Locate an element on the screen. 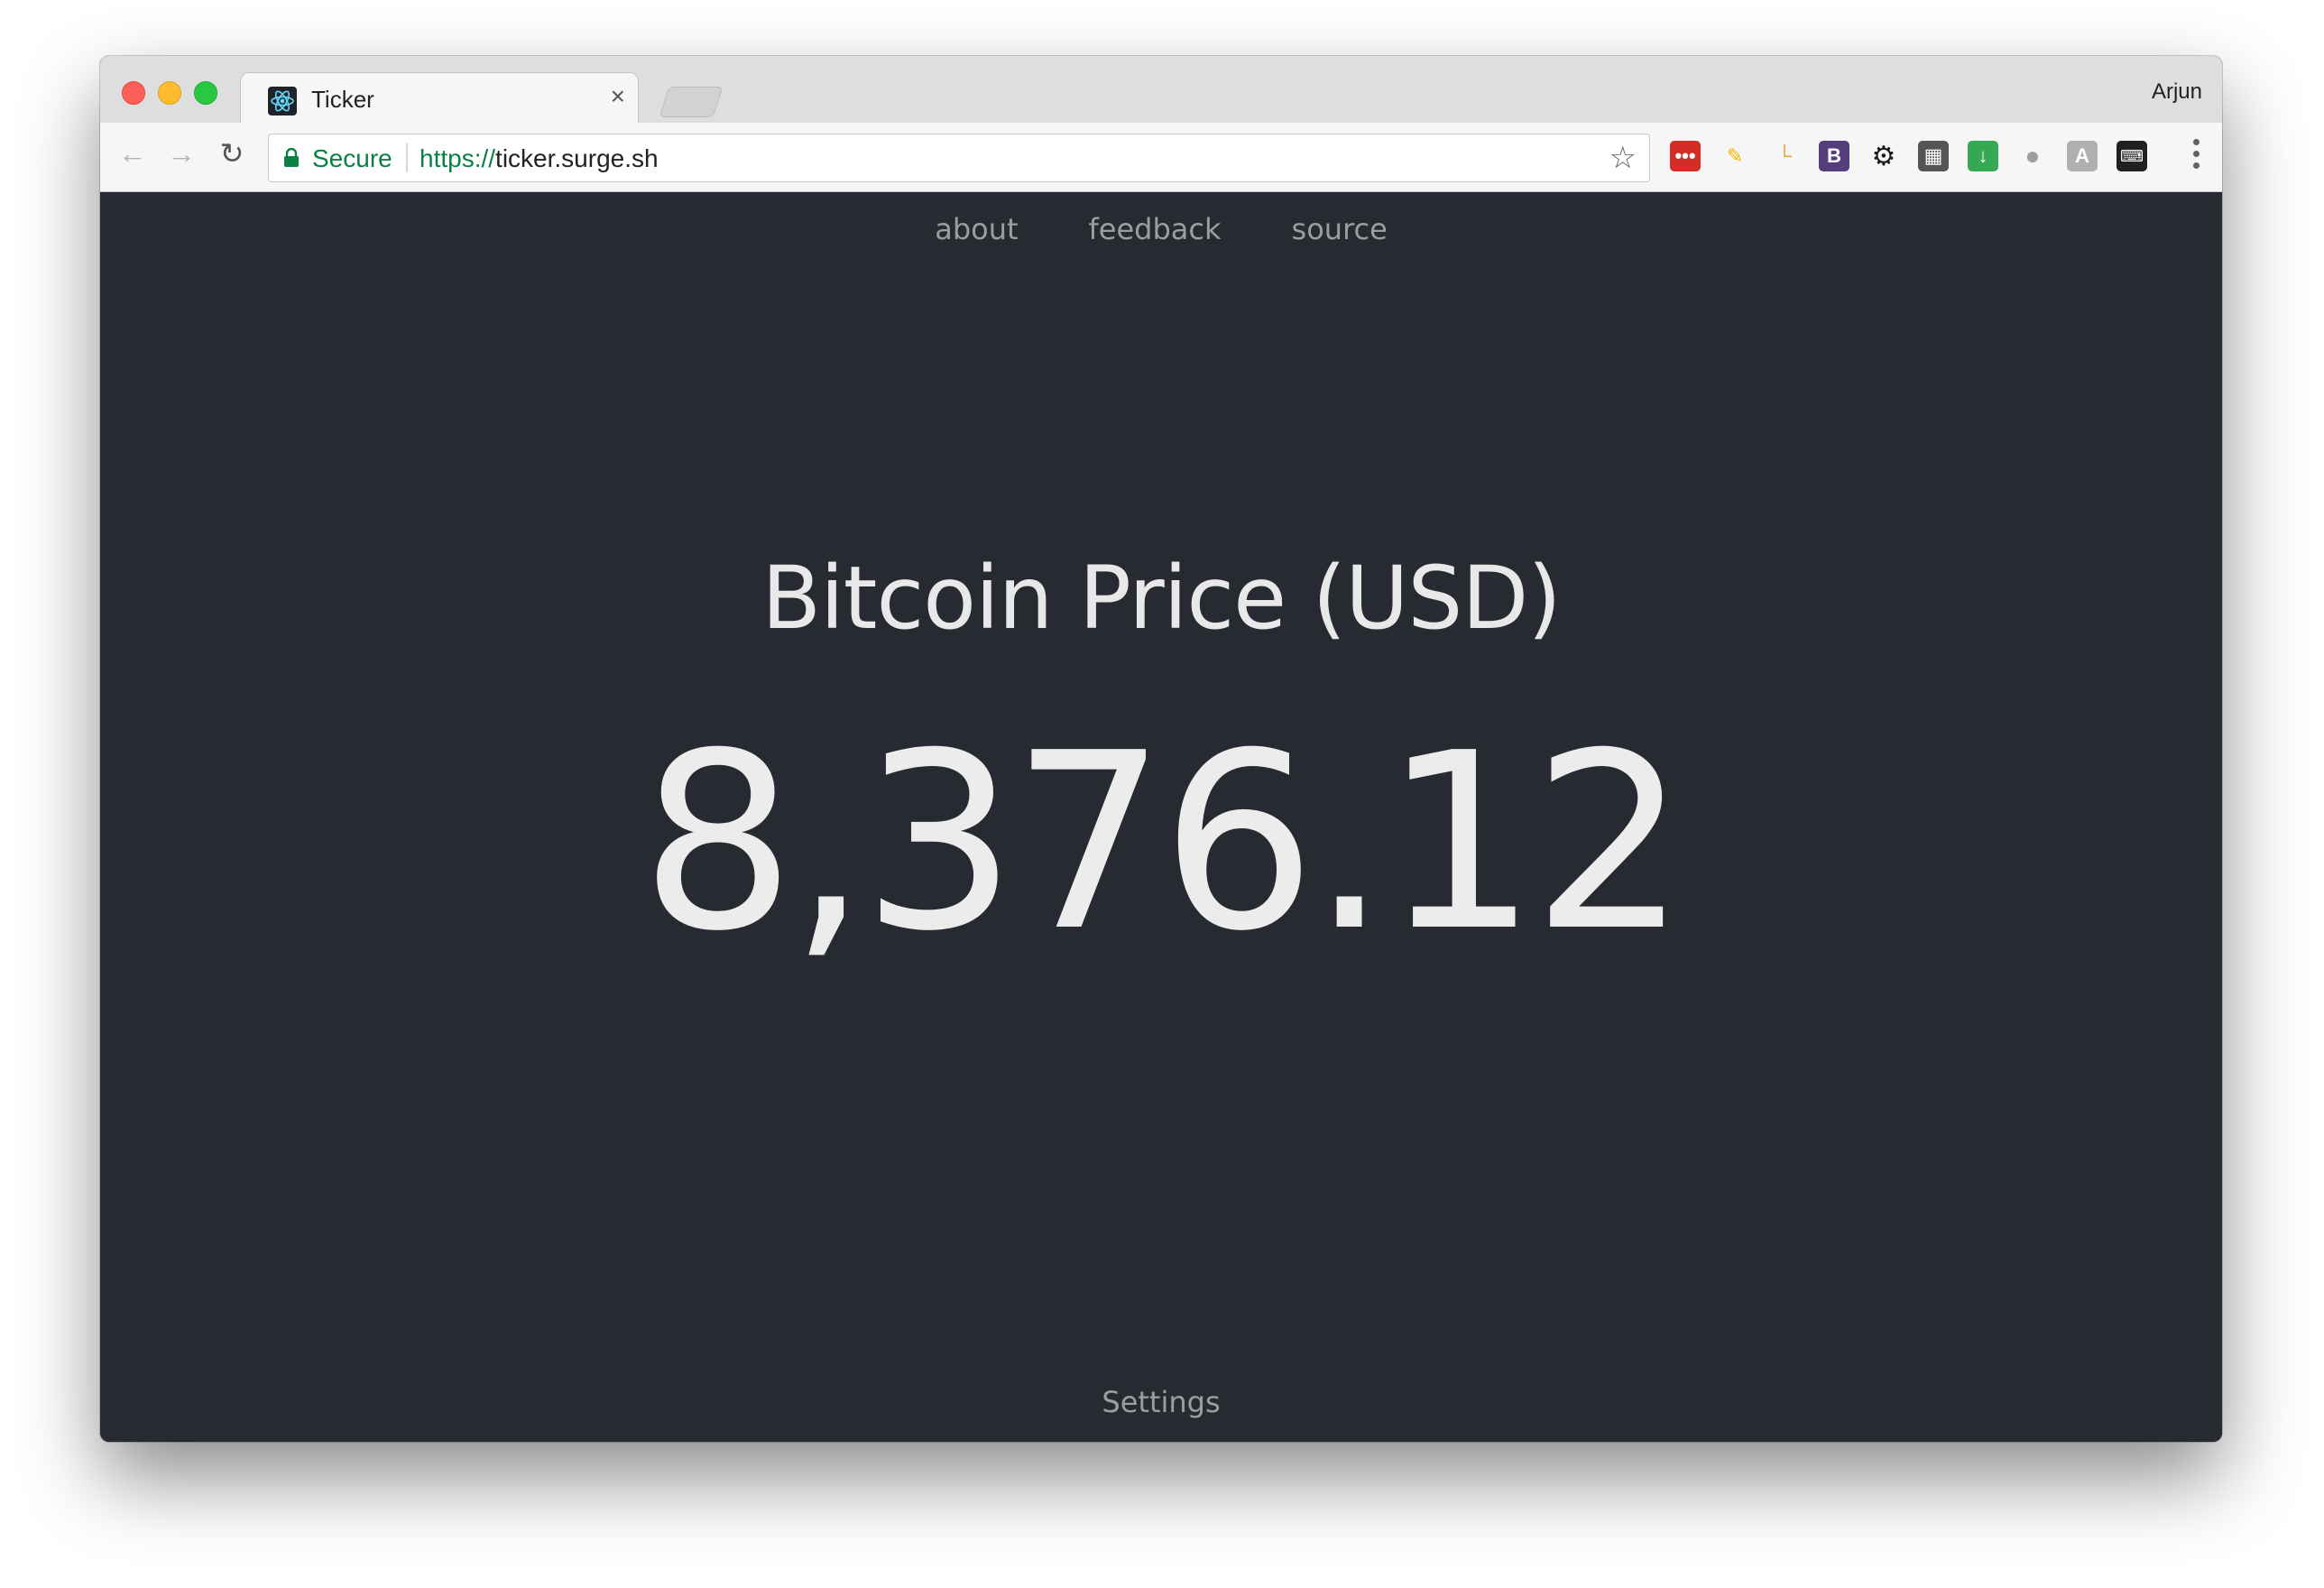  gear-extension-icon: ⚙ is located at coordinates (1883, 156).